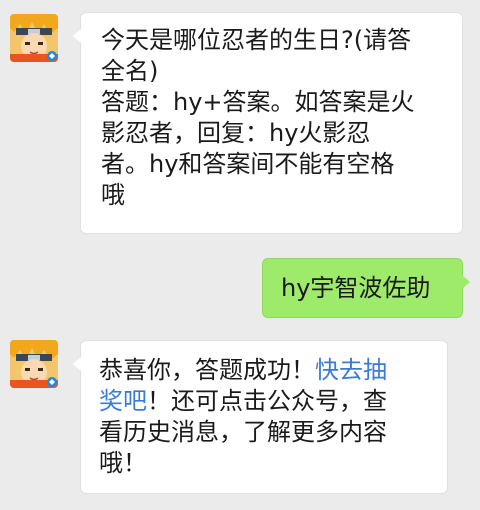 Image resolution: width=480 pixels, height=510 pixels. I want to click on message-text-line: 恭喜你，答题成功！快去抽, so click(273, 370).